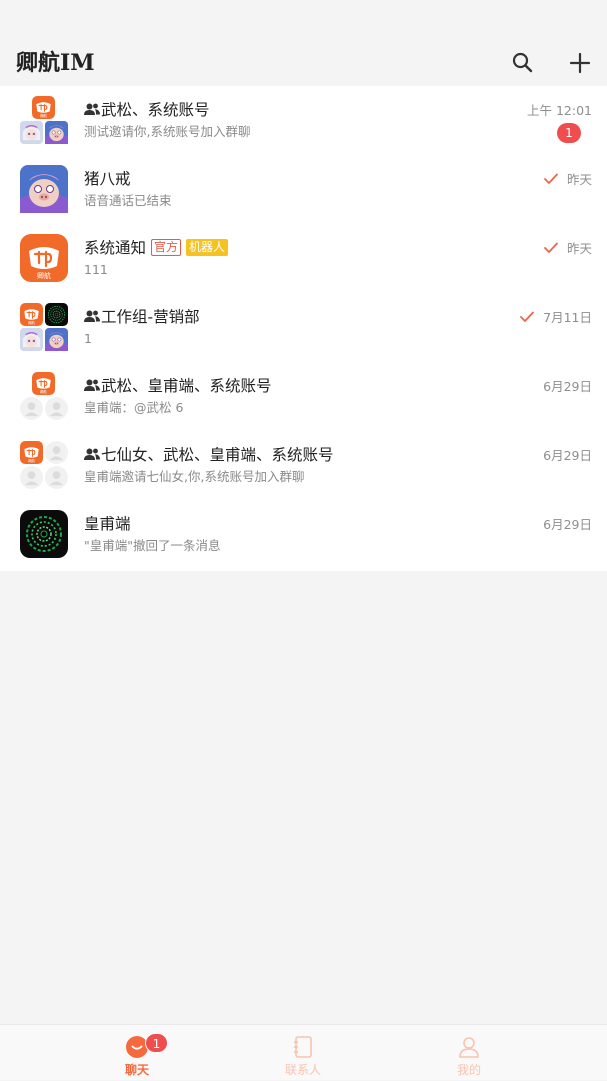 Image resolution: width=607 pixels, height=1081 pixels. Describe the element at coordinates (107, 524) in the screenshot. I see `conversation-name: 皇甫端` at that location.